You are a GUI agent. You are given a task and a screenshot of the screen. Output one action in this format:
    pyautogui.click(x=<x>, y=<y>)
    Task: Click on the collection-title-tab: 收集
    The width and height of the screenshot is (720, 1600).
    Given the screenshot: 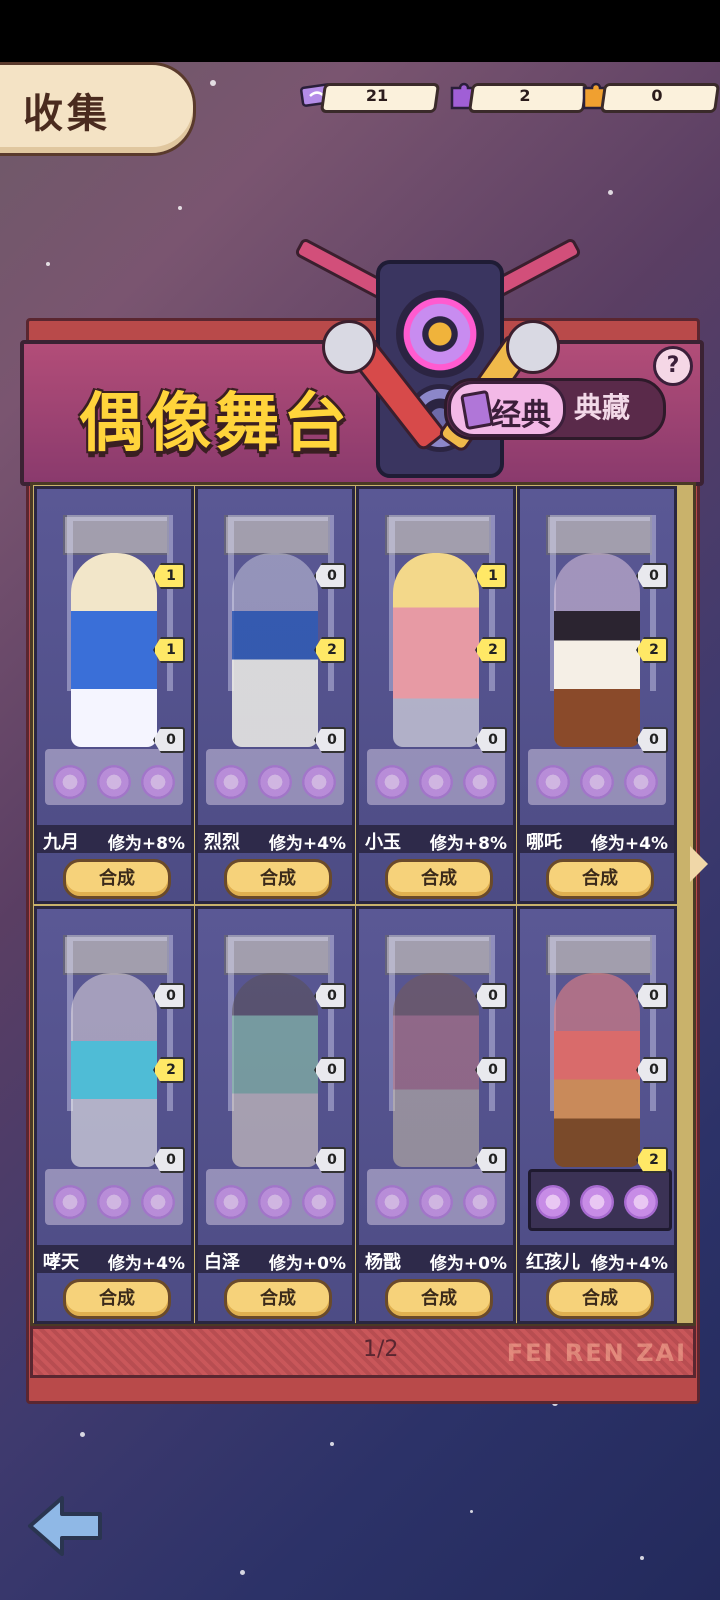 What is the action you would take?
    pyautogui.click(x=98, y=109)
    